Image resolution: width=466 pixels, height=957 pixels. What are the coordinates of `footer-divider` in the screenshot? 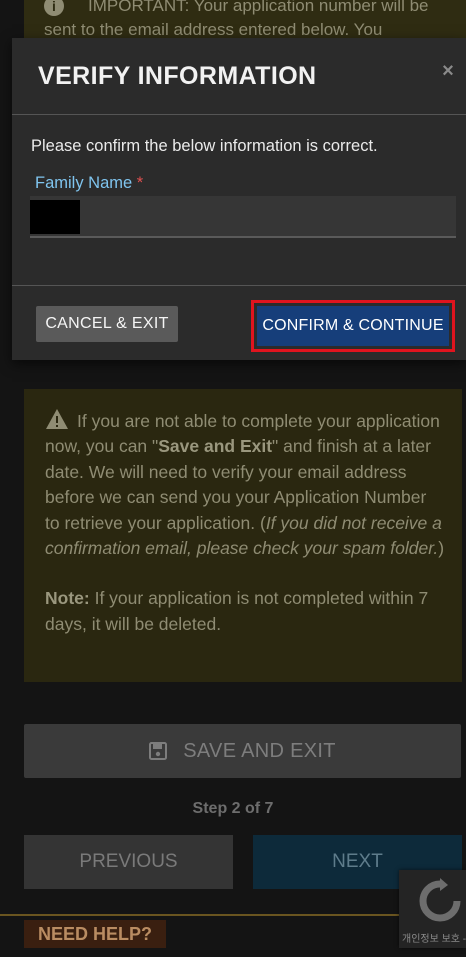 It's located at (200, 915).